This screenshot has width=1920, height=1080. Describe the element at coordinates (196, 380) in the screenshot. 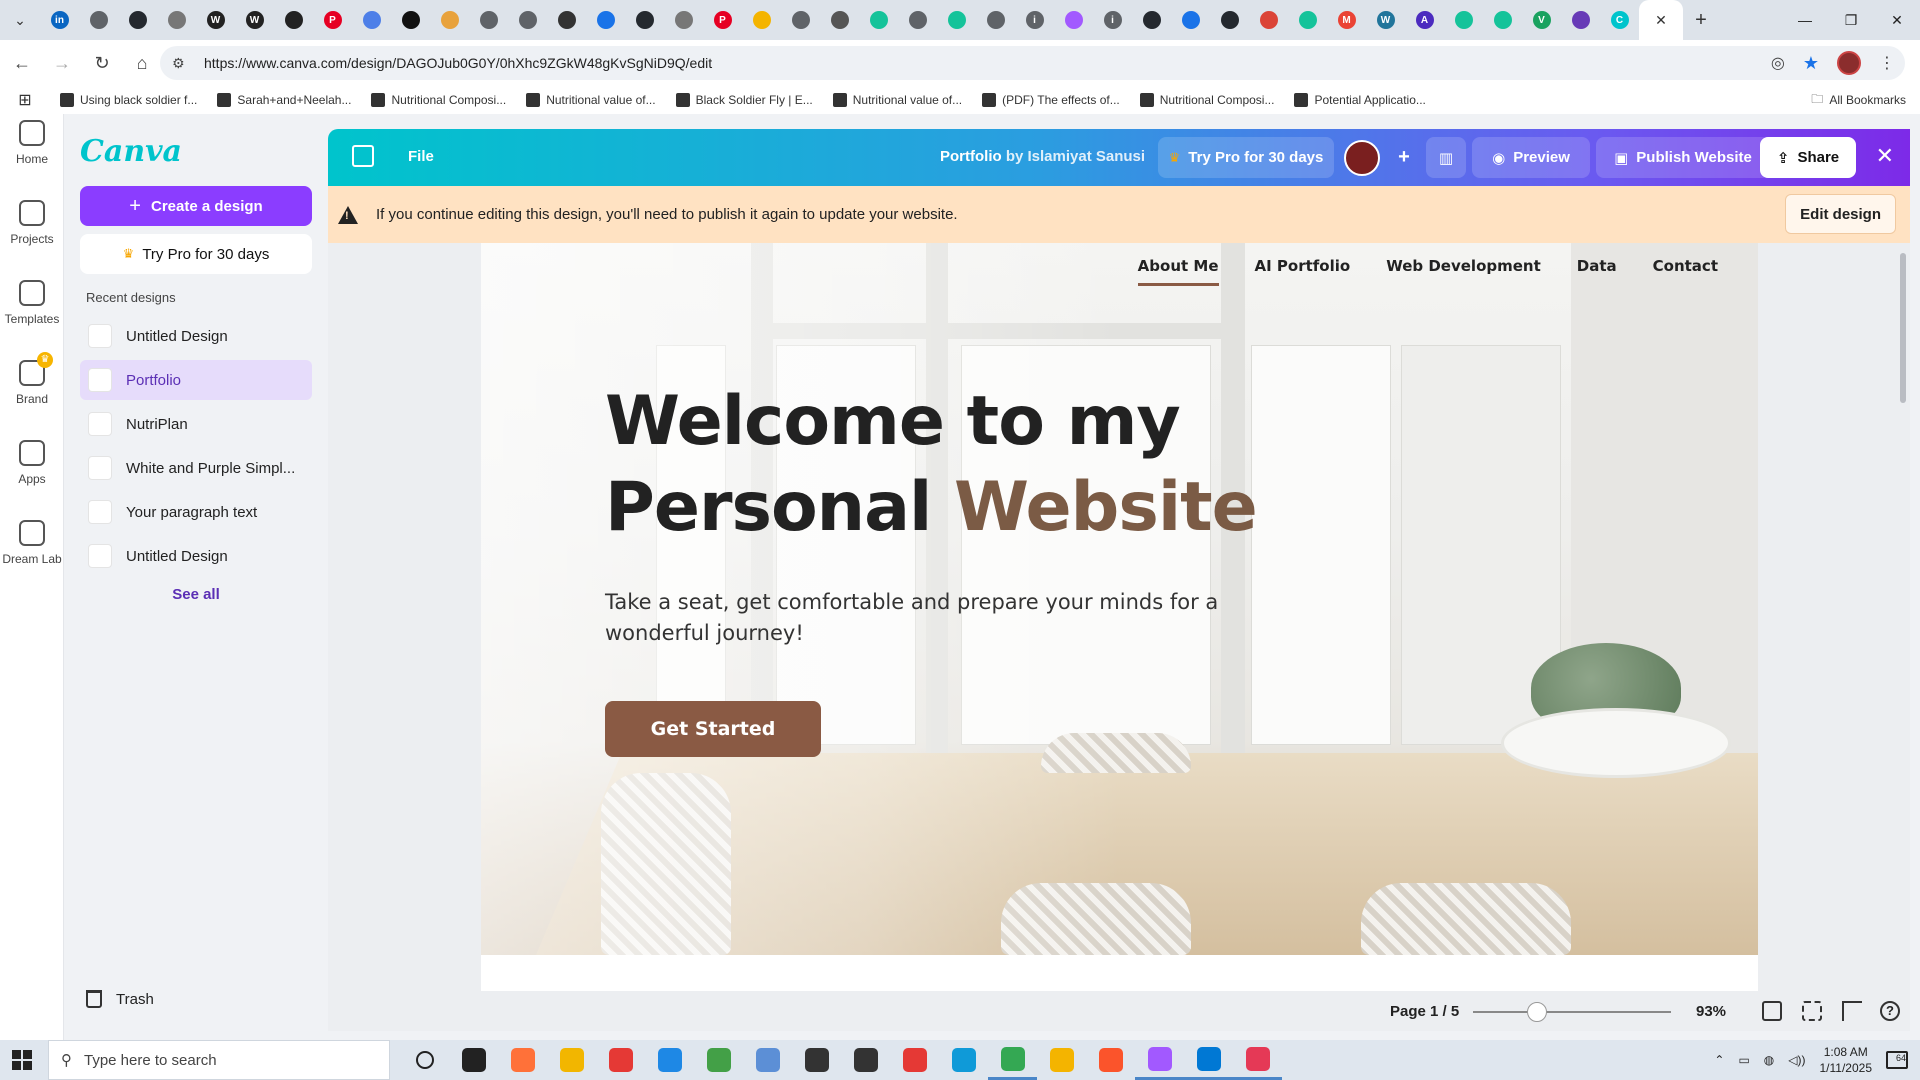

I see `recent-design-item: Portfolio` at that location.